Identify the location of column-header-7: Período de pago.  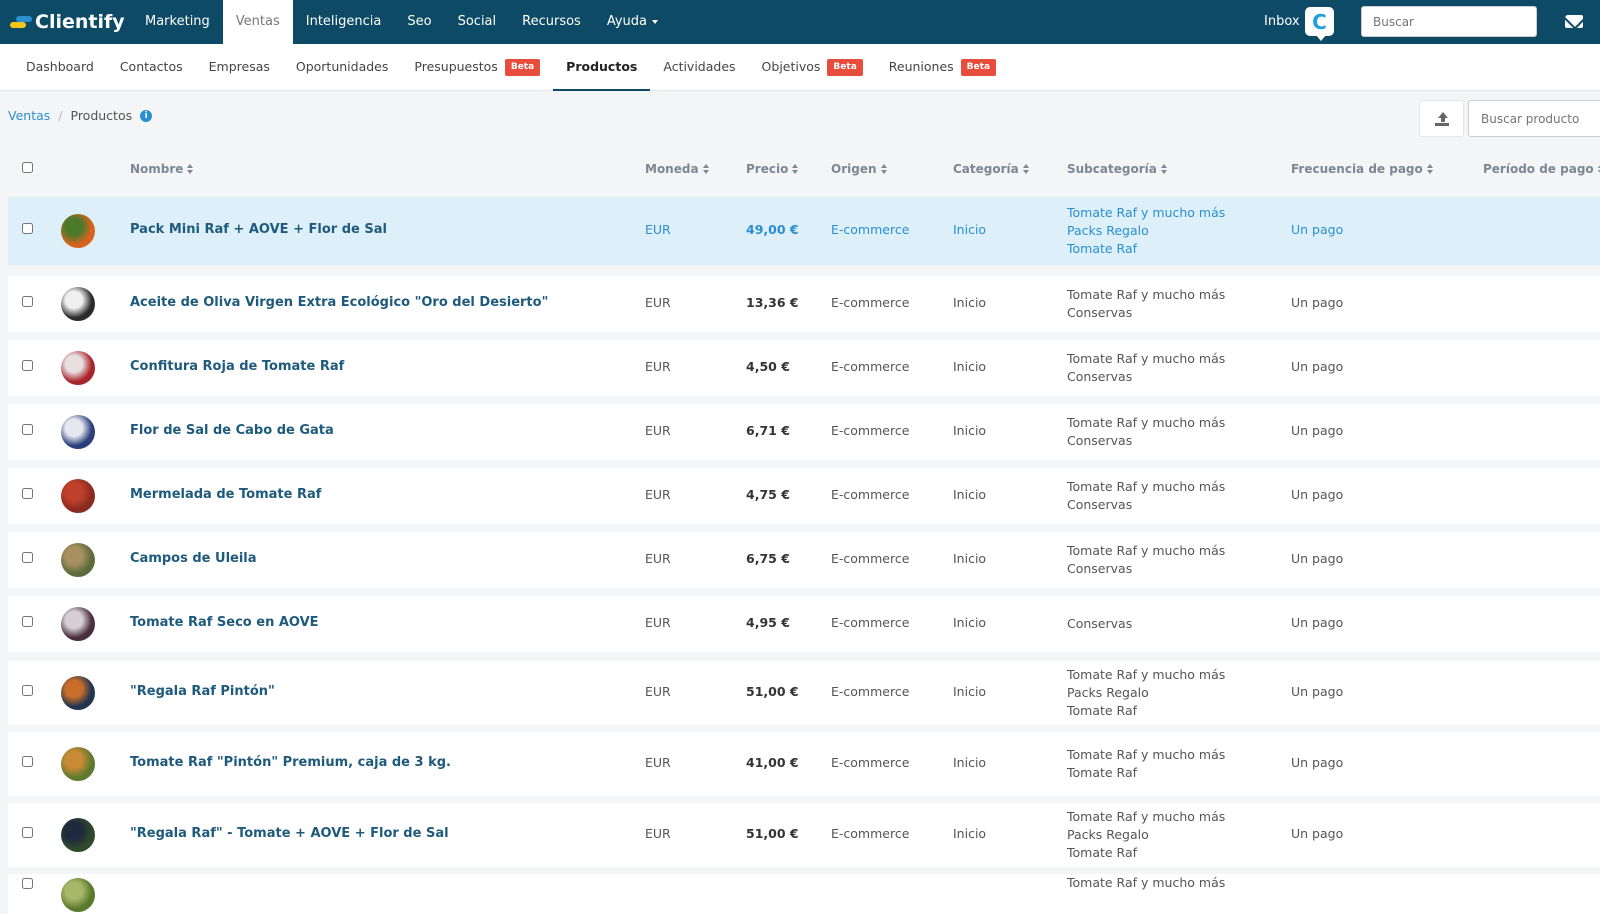
(1541, 169).